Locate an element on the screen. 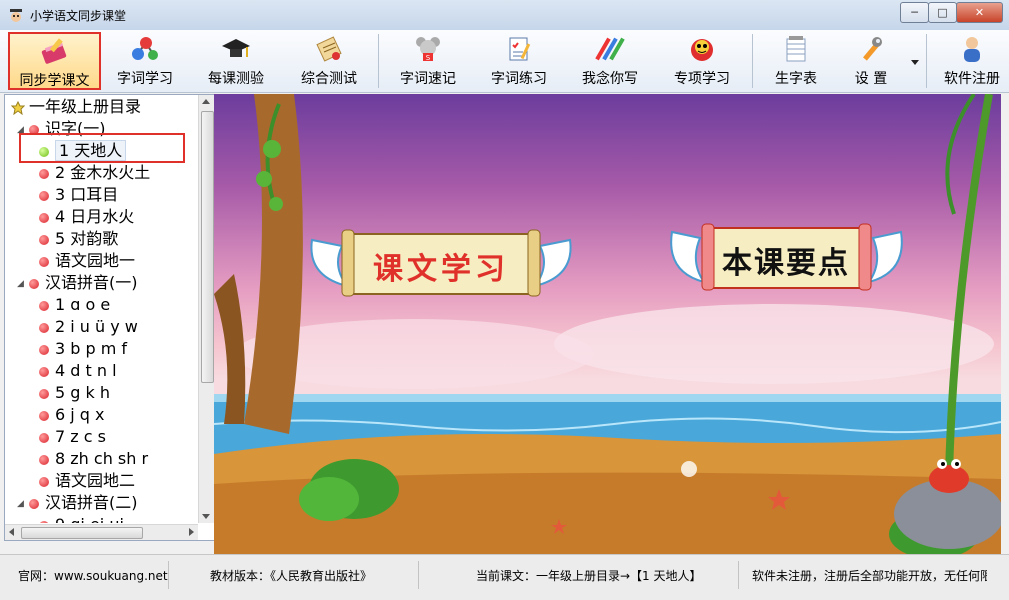 This screenshot has width=1009, height=600. toolbar-button-register: 软件注册 is located at coordinates (971, 61).